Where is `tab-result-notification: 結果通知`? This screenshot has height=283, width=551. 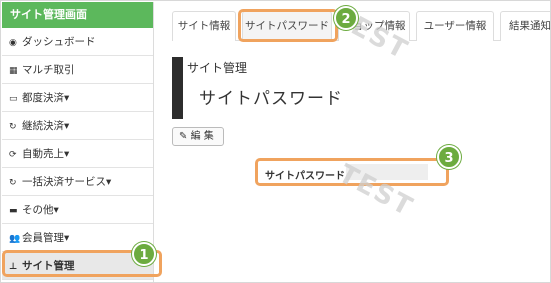
tab-result-notification: 結果通知 is located at coordinates (525, 26).